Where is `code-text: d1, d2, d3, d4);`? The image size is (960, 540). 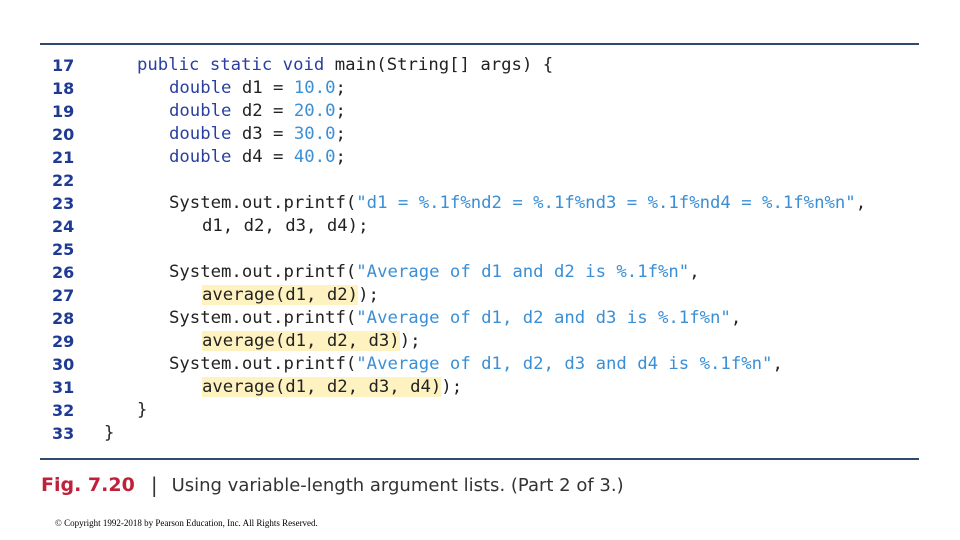 code-text: d1, d2, d3, d4); is located at coordinates (285, 226).